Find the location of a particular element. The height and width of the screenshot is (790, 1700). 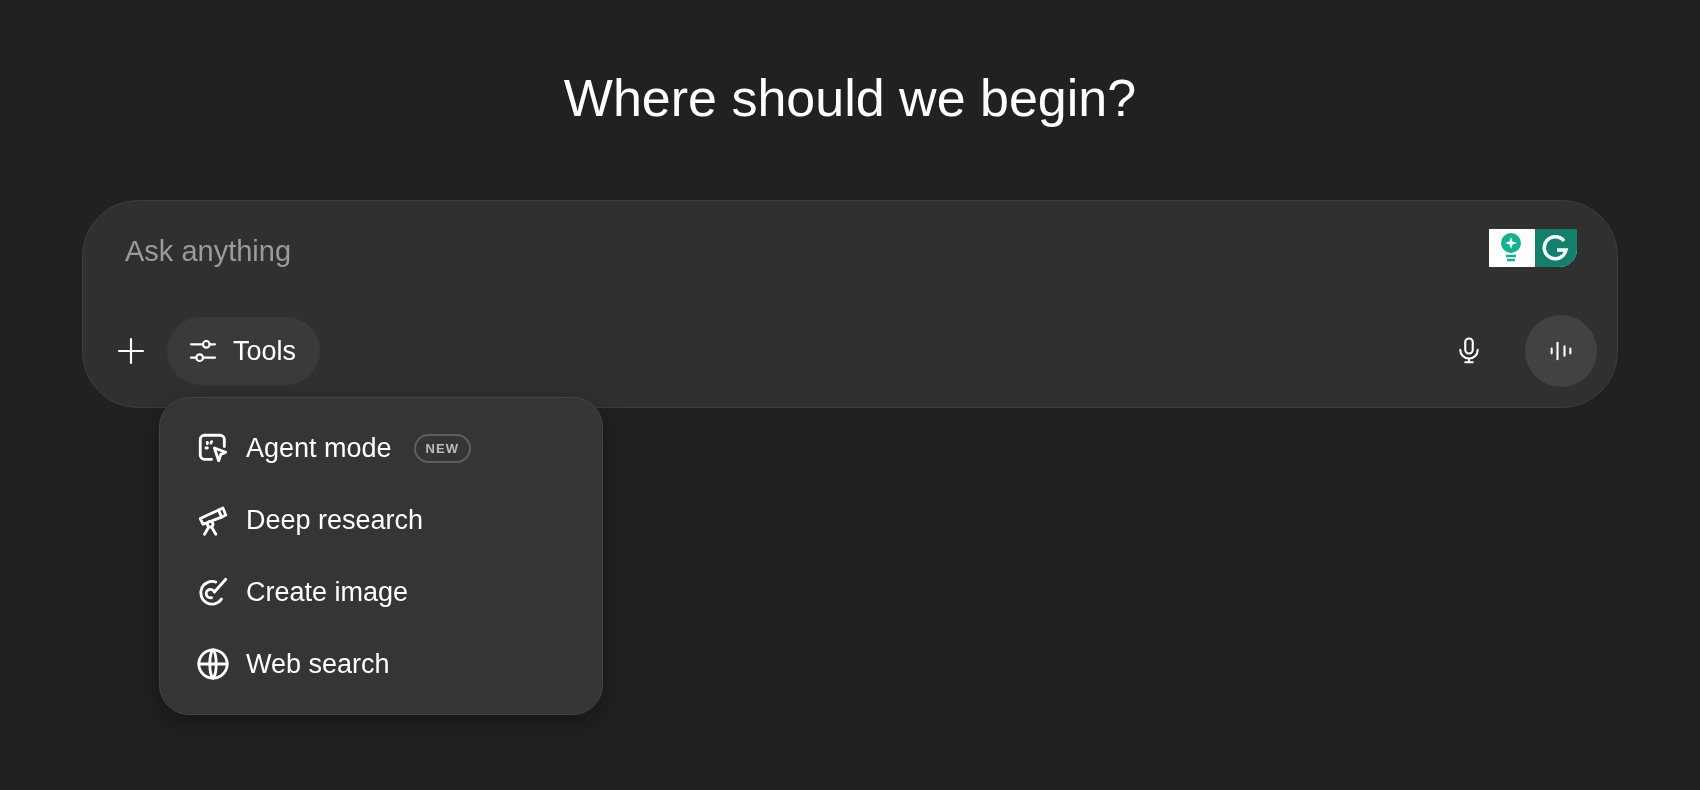

prompt-input-field: Ask anything is located at coordinates (725, 251).